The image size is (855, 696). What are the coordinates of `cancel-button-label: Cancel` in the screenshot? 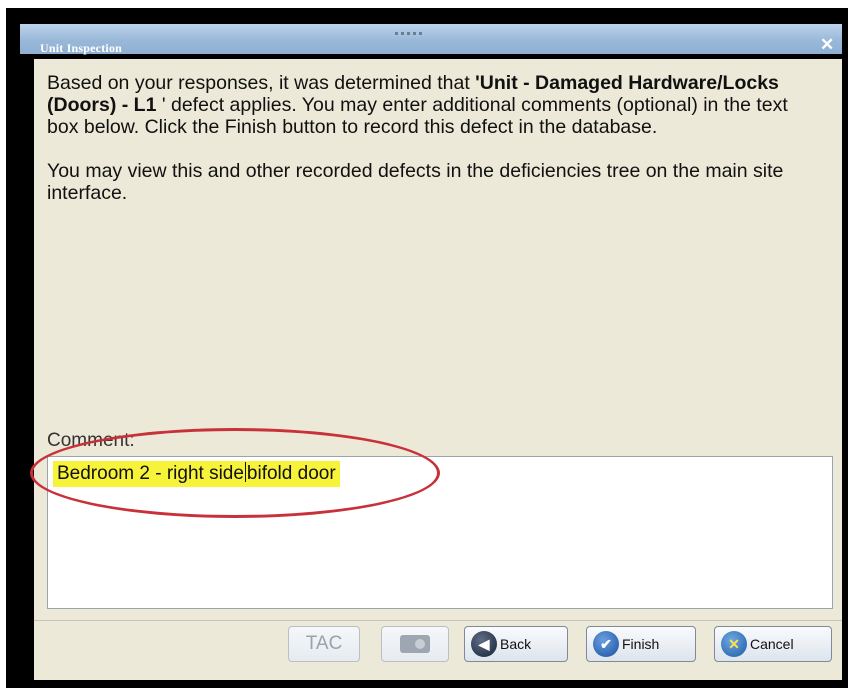 It's located at (772, 644).